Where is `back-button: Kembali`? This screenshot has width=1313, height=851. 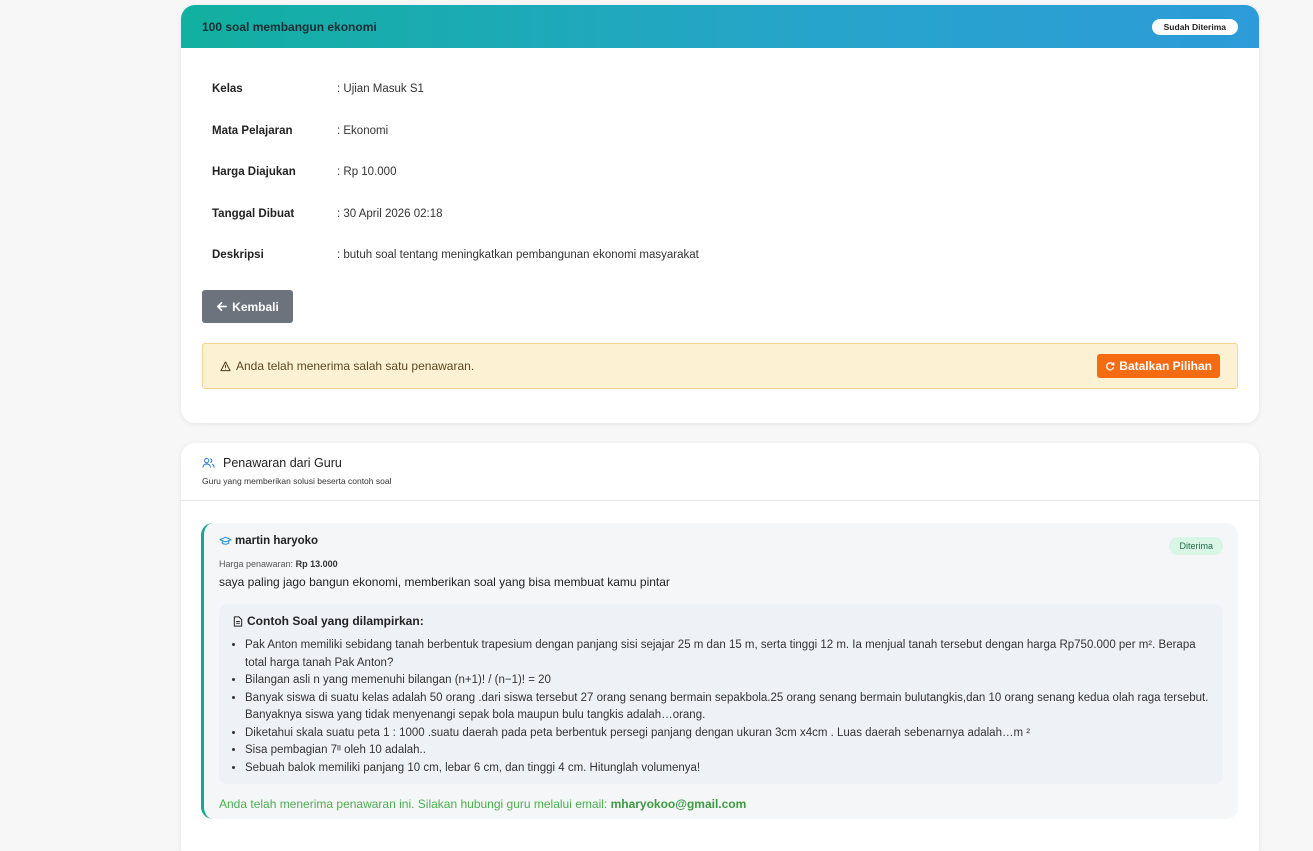 back-button: Kembali is located at coordinates (247, 306).